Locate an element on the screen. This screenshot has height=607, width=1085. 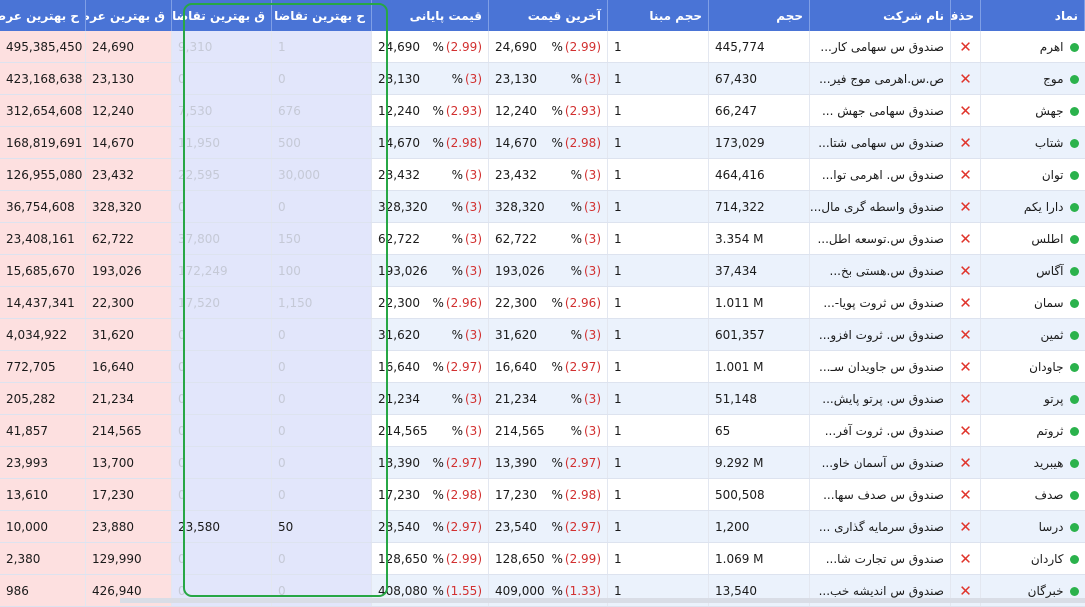
symbol-cell: پرتو is located at coordinates (1032, 398).